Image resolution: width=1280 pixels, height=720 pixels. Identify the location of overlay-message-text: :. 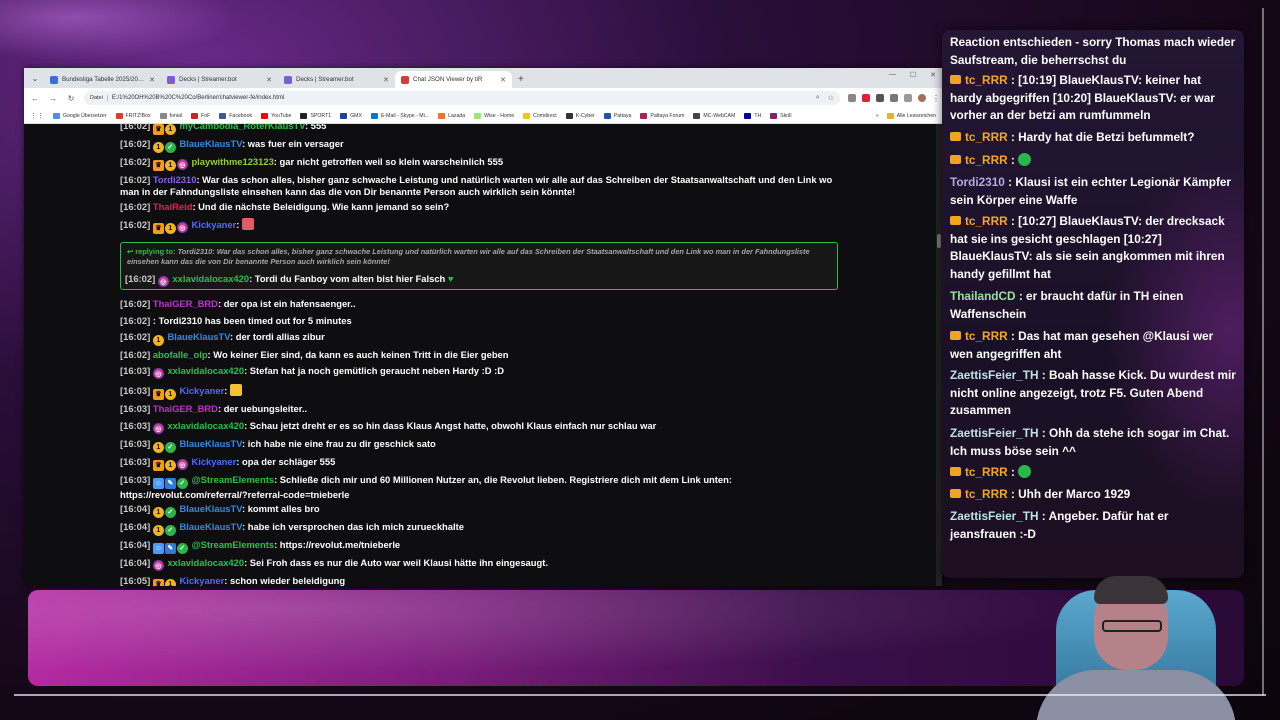
(1012, 160).